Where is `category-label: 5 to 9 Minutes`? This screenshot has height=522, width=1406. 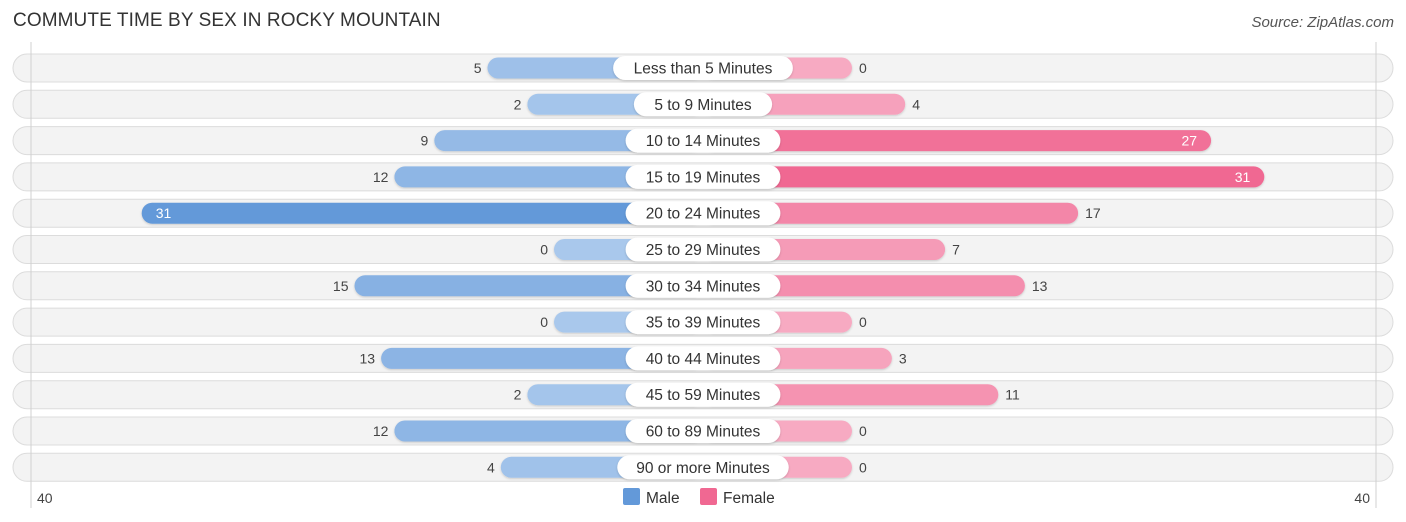 category-label: 5 to 9 Minutes is located at coordinates (703, 105).